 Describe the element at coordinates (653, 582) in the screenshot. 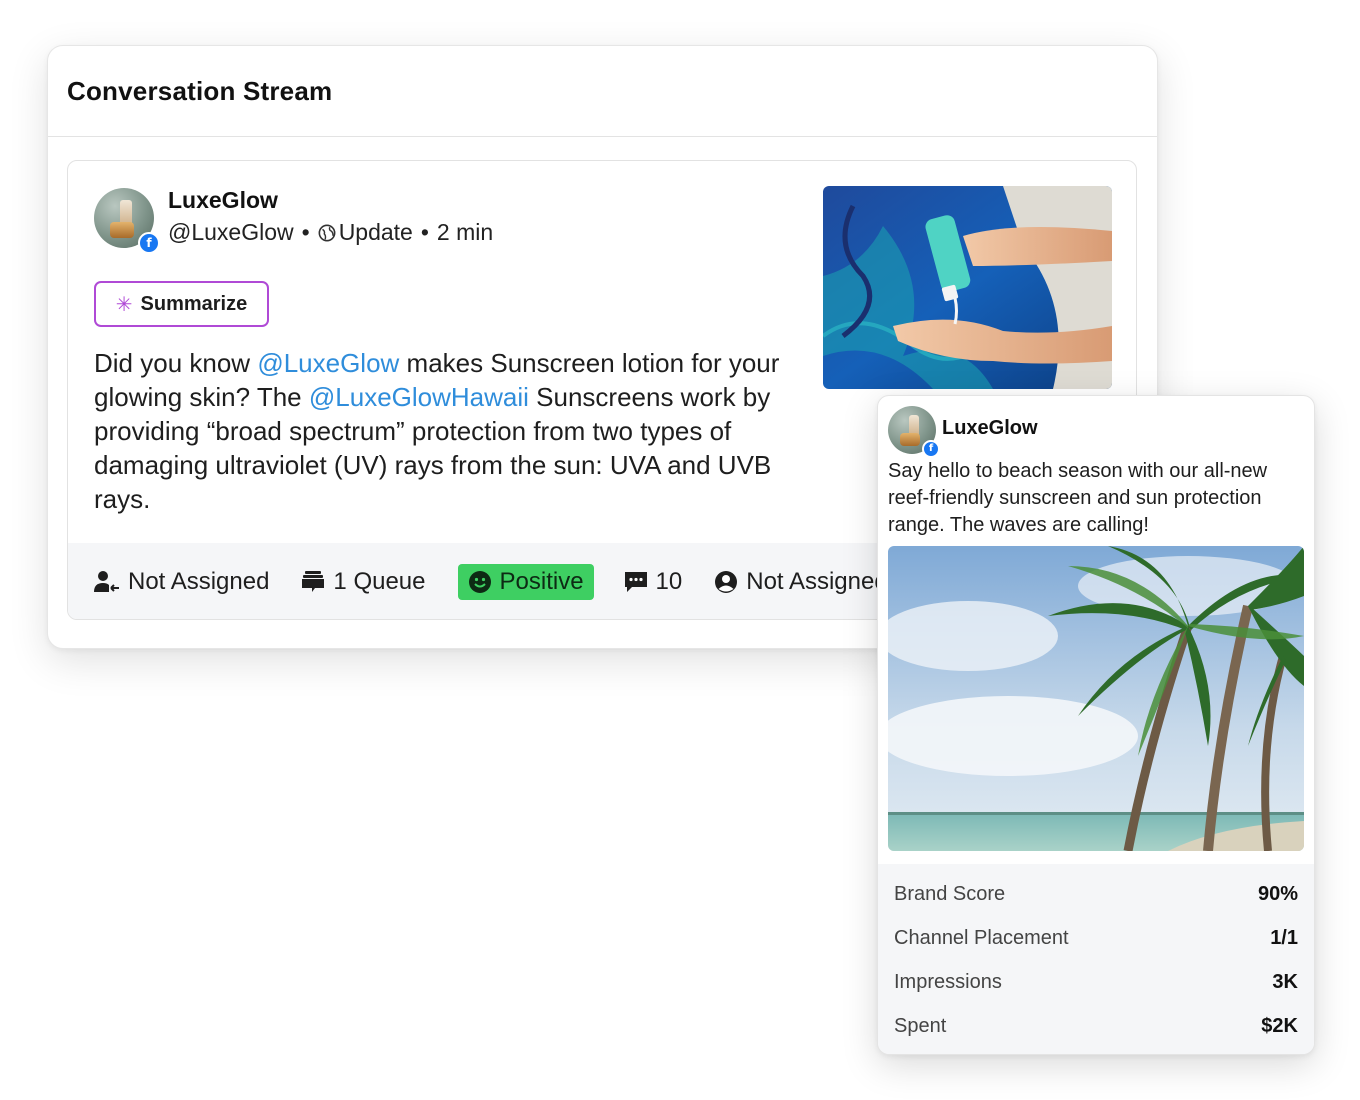

I see `comments-button: 10` at that location.